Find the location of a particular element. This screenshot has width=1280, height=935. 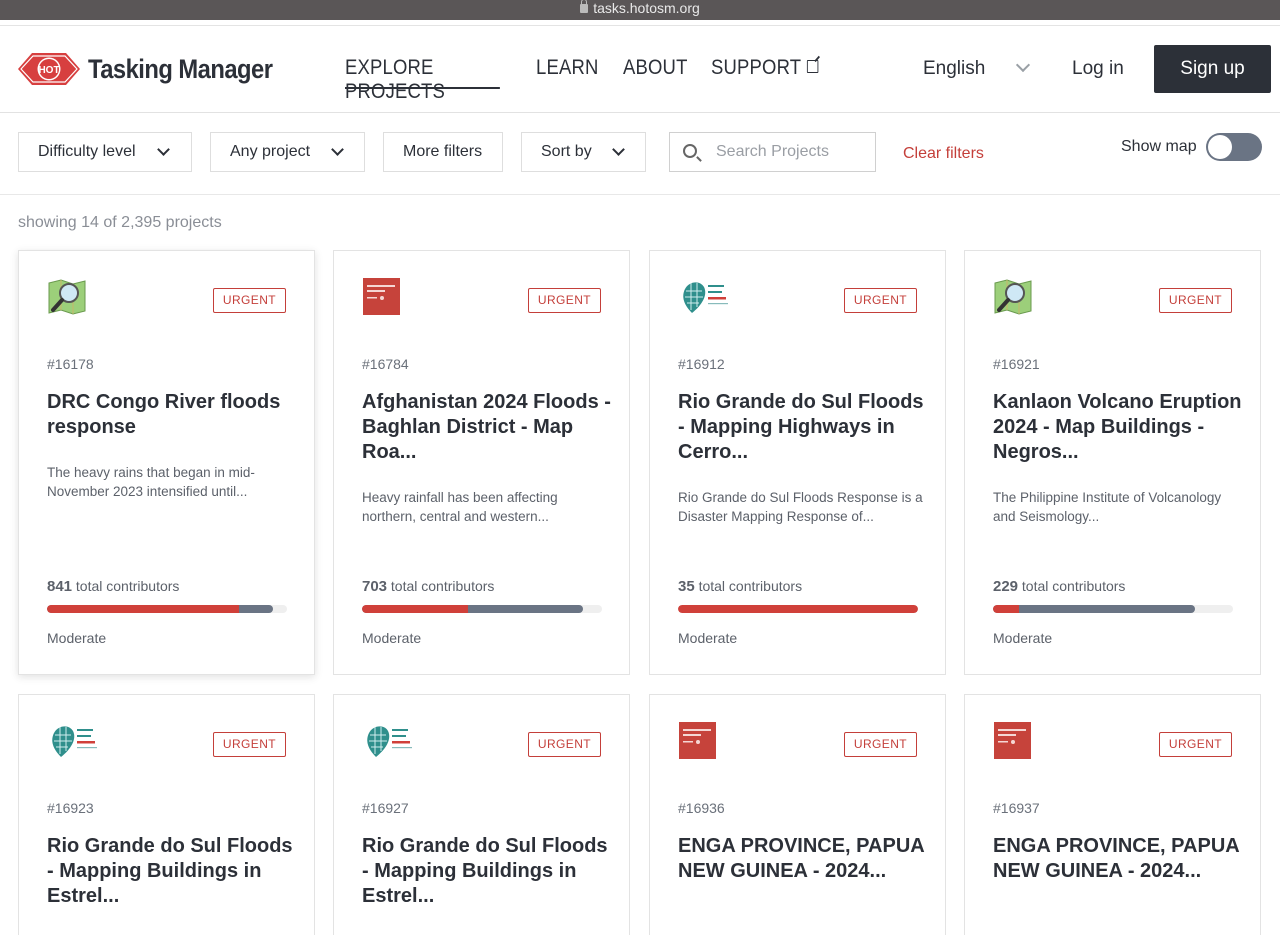

validated-progress is located at coordinates (1094, 609).